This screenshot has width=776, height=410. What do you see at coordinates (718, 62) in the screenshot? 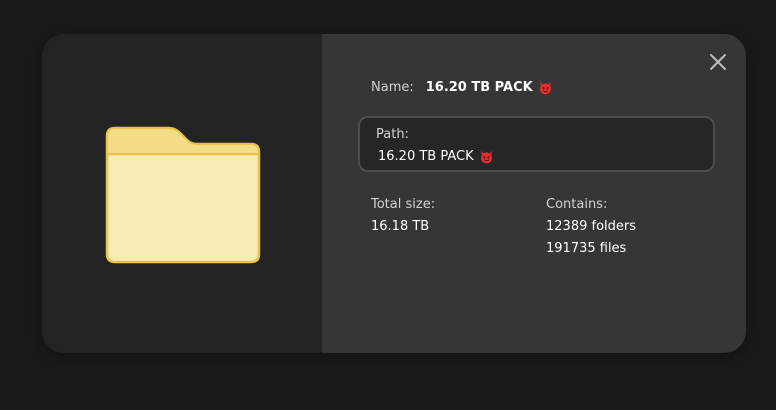
I see `close-icon` at bounding box center [718, 62].